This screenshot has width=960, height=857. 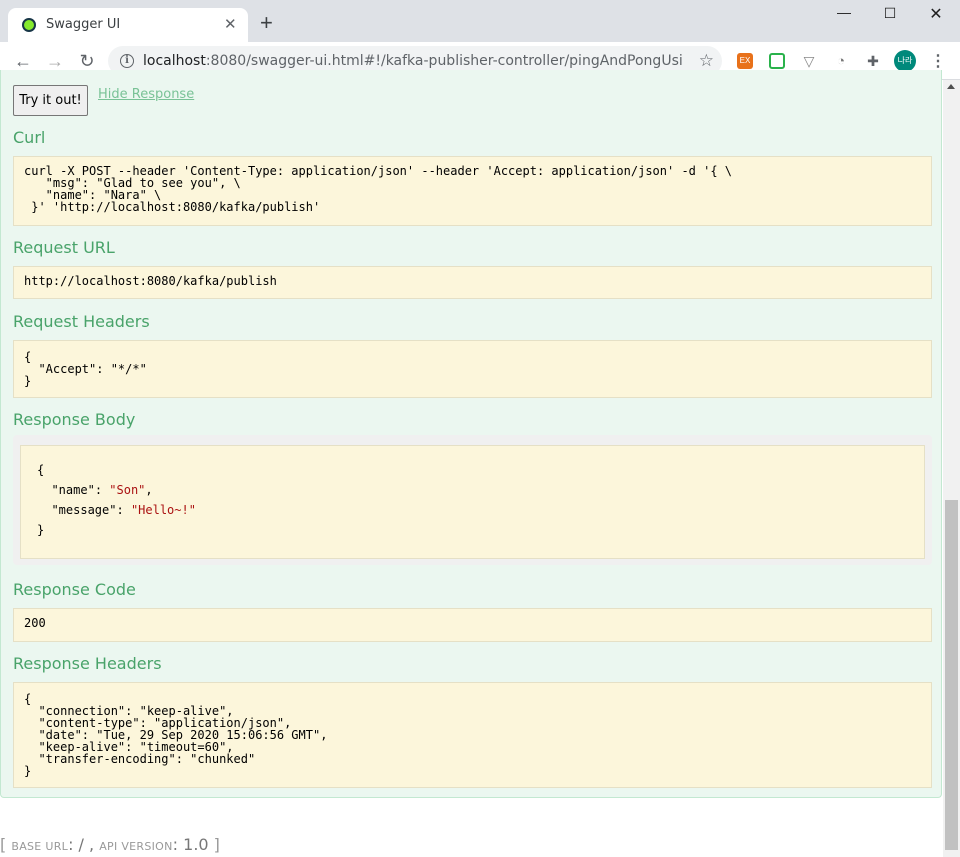 What do you see at coordinates (41, 470) in the screenshot?
I see `json-open-brace: {` at bounding box center [41, 470].